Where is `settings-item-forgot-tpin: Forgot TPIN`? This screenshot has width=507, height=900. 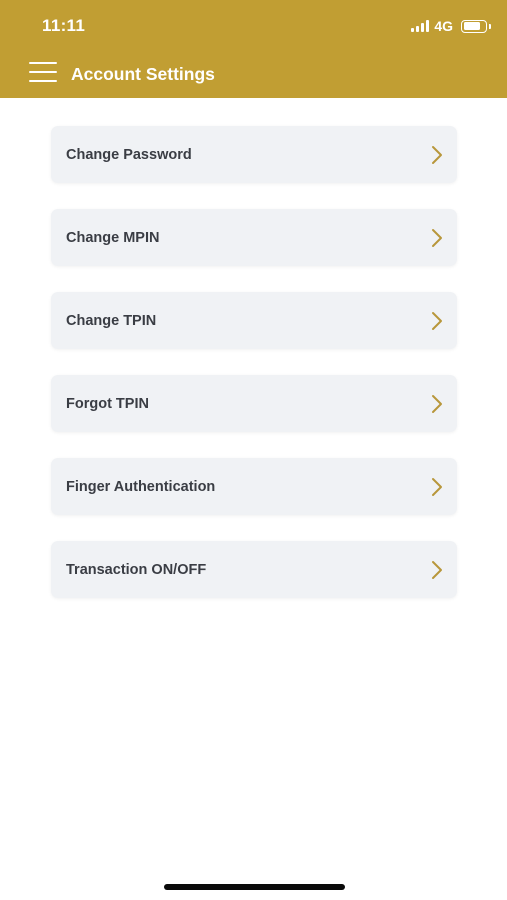
settings-item-forgot-tpin: Forgot TPIN is located at coordinates (254, 403).